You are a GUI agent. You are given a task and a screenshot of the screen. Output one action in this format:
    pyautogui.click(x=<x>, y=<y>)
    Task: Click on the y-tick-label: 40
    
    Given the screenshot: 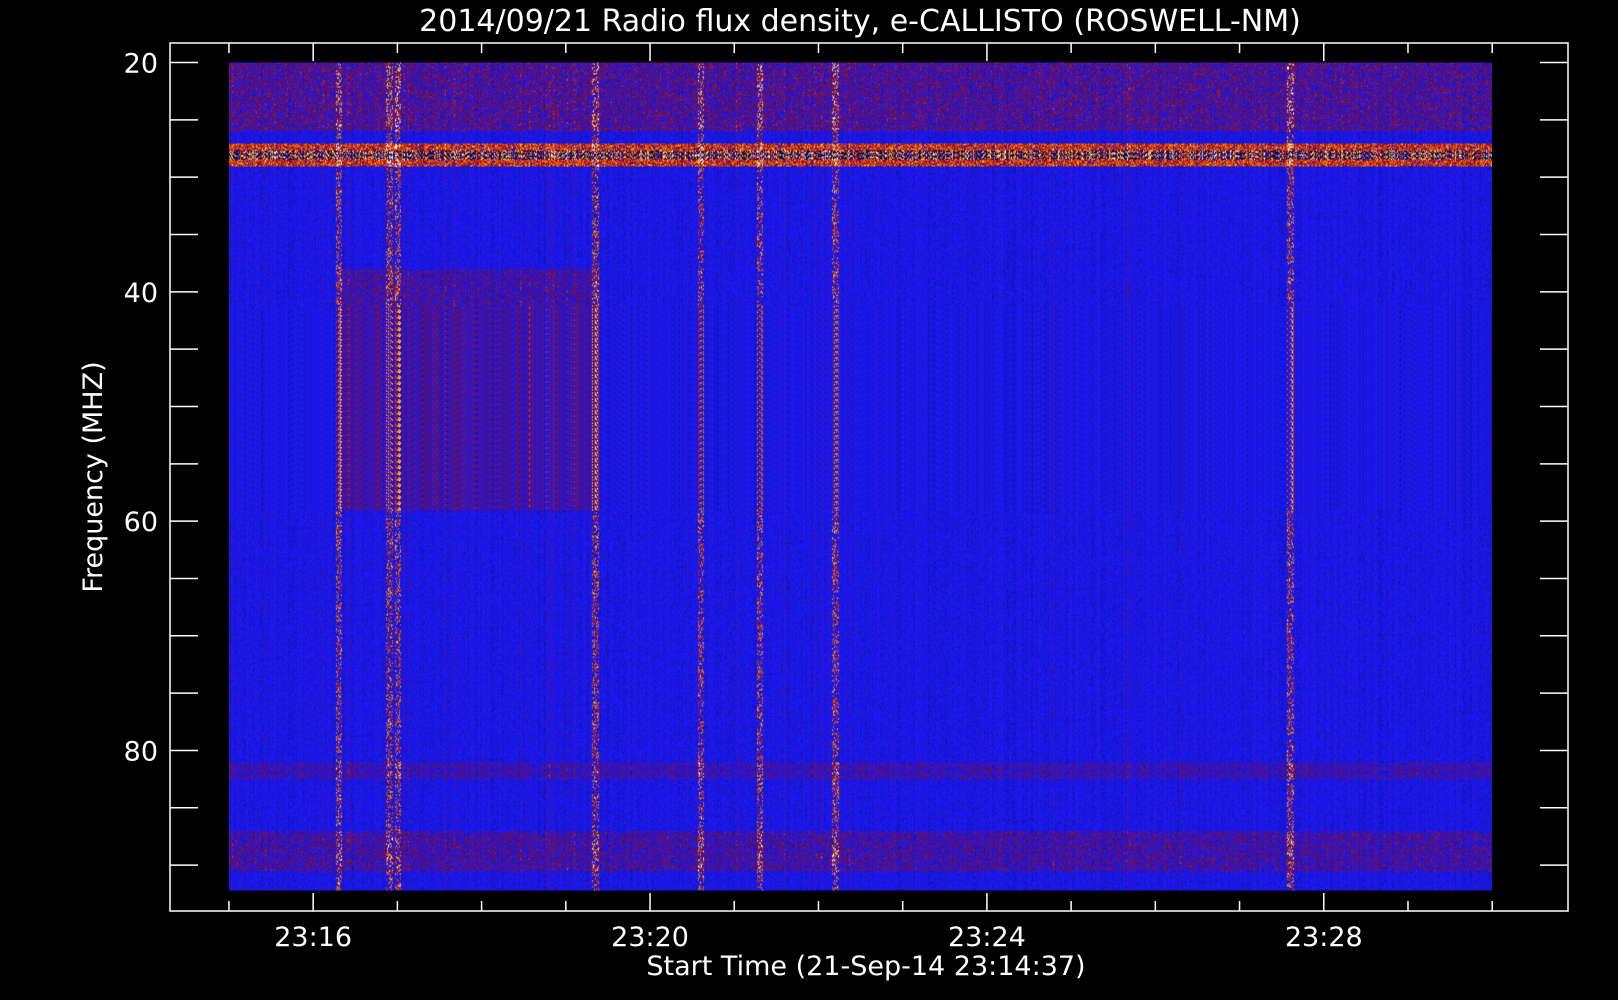 What is the action you would take?
    pyautogui.click(x=141, y=293)
    